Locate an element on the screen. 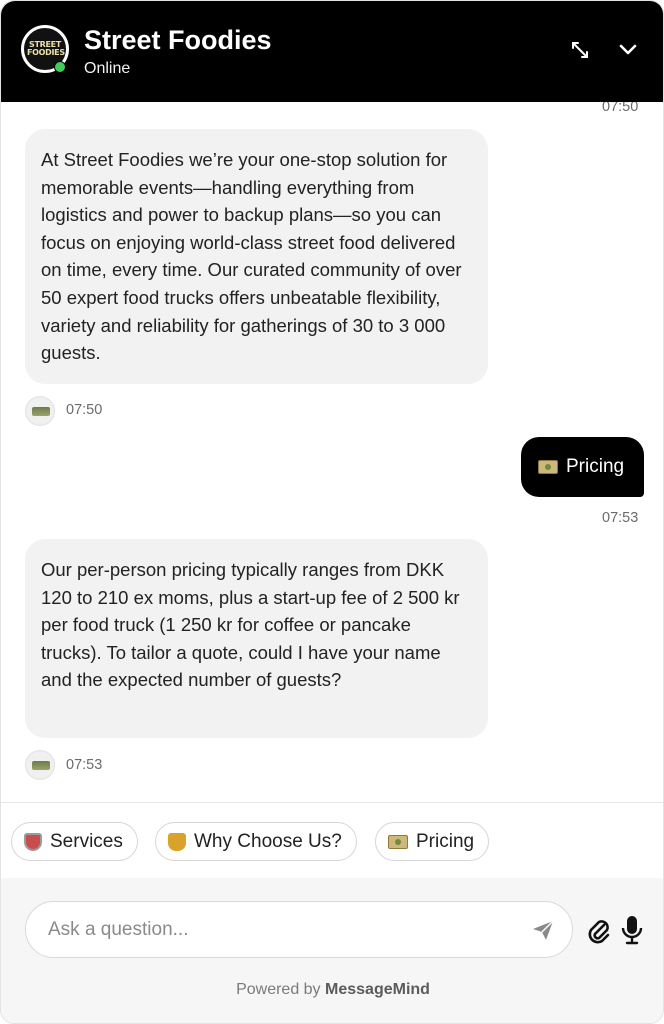  message-input-wrapper is located at coordinates (299, 929).